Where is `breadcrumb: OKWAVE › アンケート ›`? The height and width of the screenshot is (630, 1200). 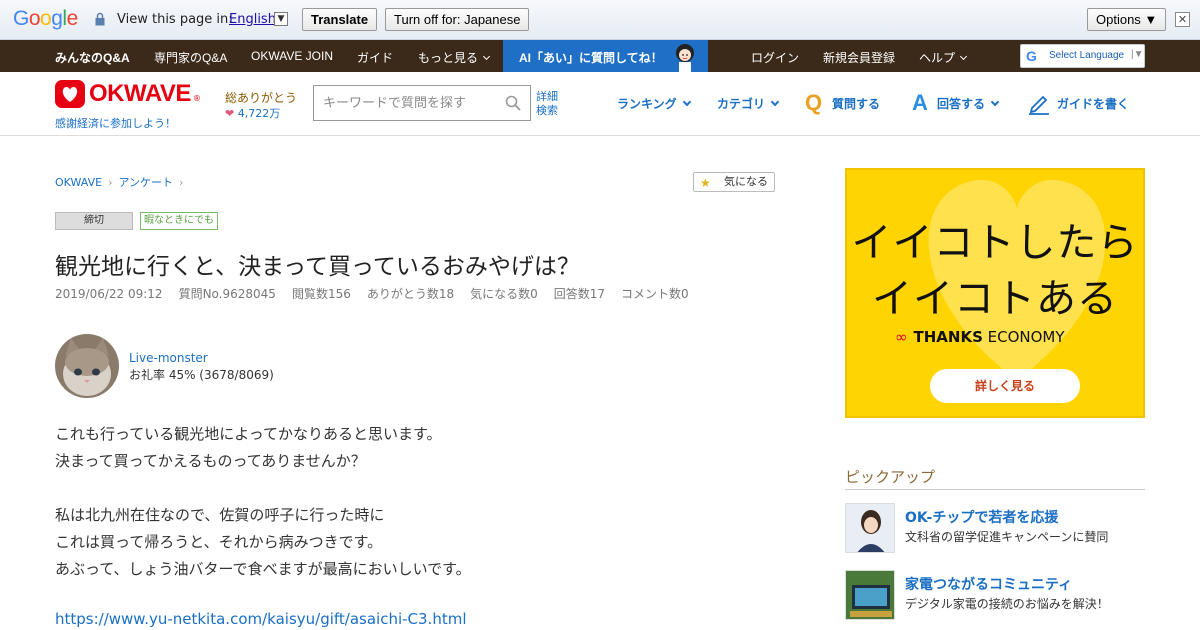 breadcrumb: OKWAVE › アンケート › is located at coordinates (122, 182).